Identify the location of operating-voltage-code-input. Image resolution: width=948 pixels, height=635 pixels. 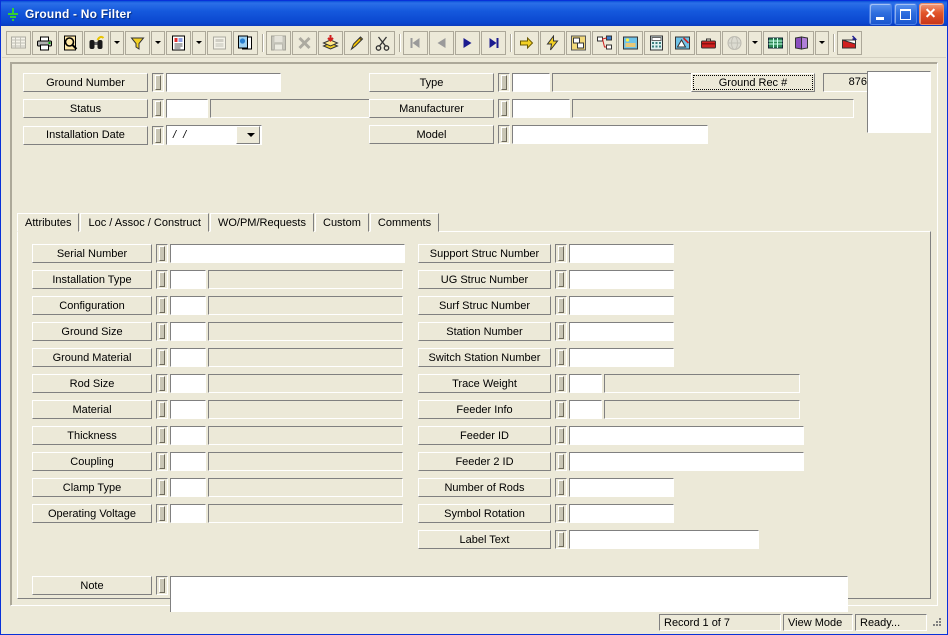
(188, 513).